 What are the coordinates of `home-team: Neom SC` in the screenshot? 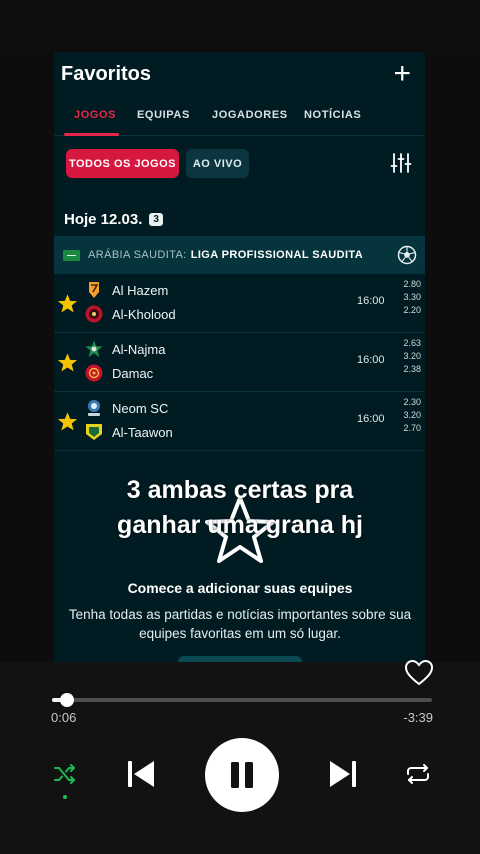 It's located at (126, 408).